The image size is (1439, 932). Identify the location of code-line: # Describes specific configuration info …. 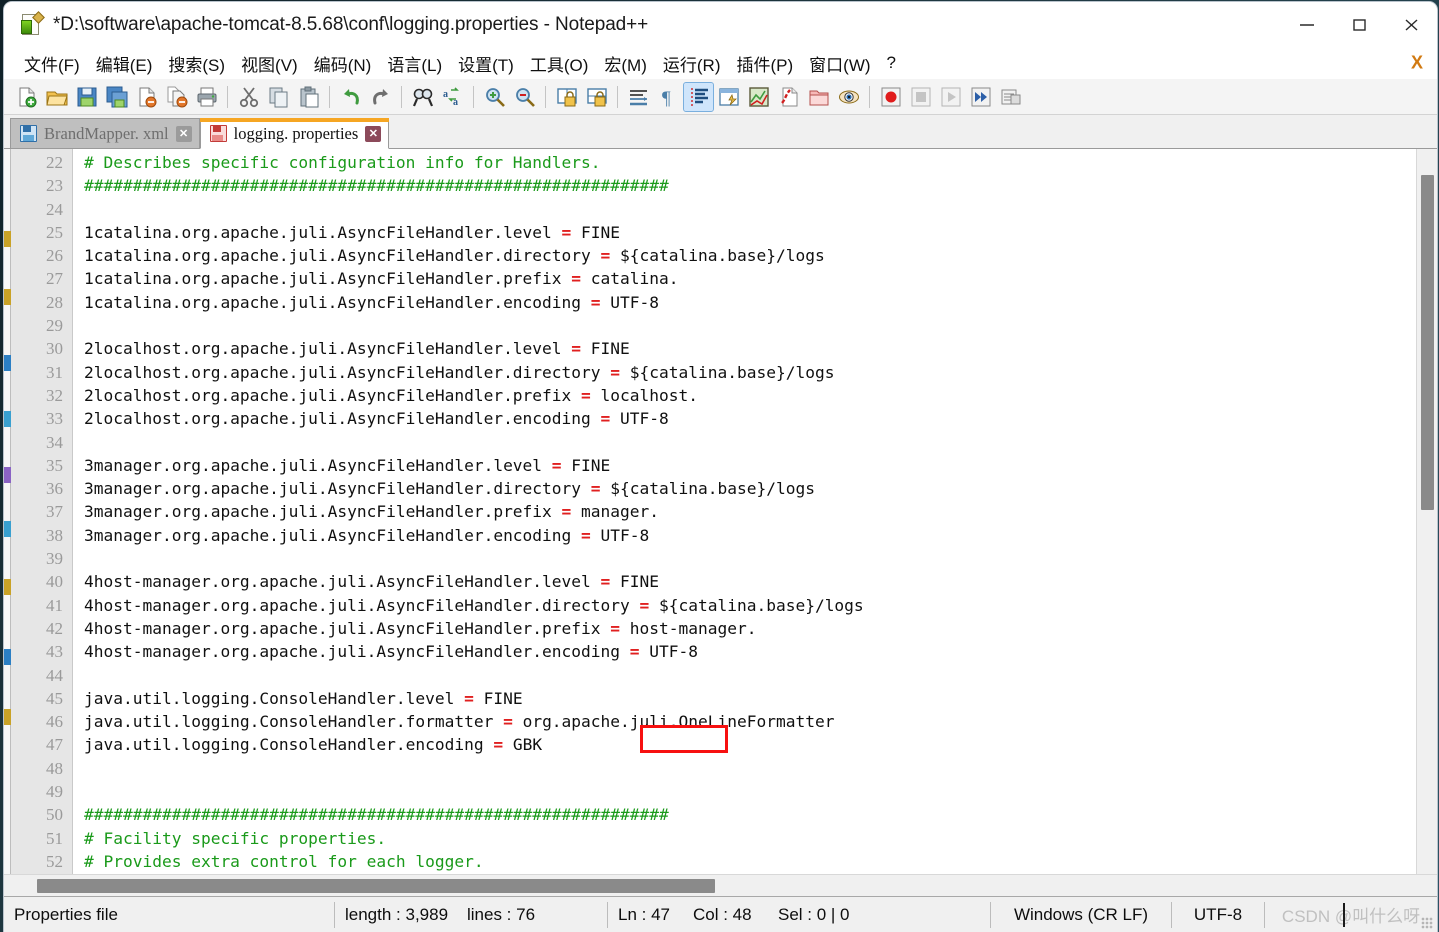
(750, 162).